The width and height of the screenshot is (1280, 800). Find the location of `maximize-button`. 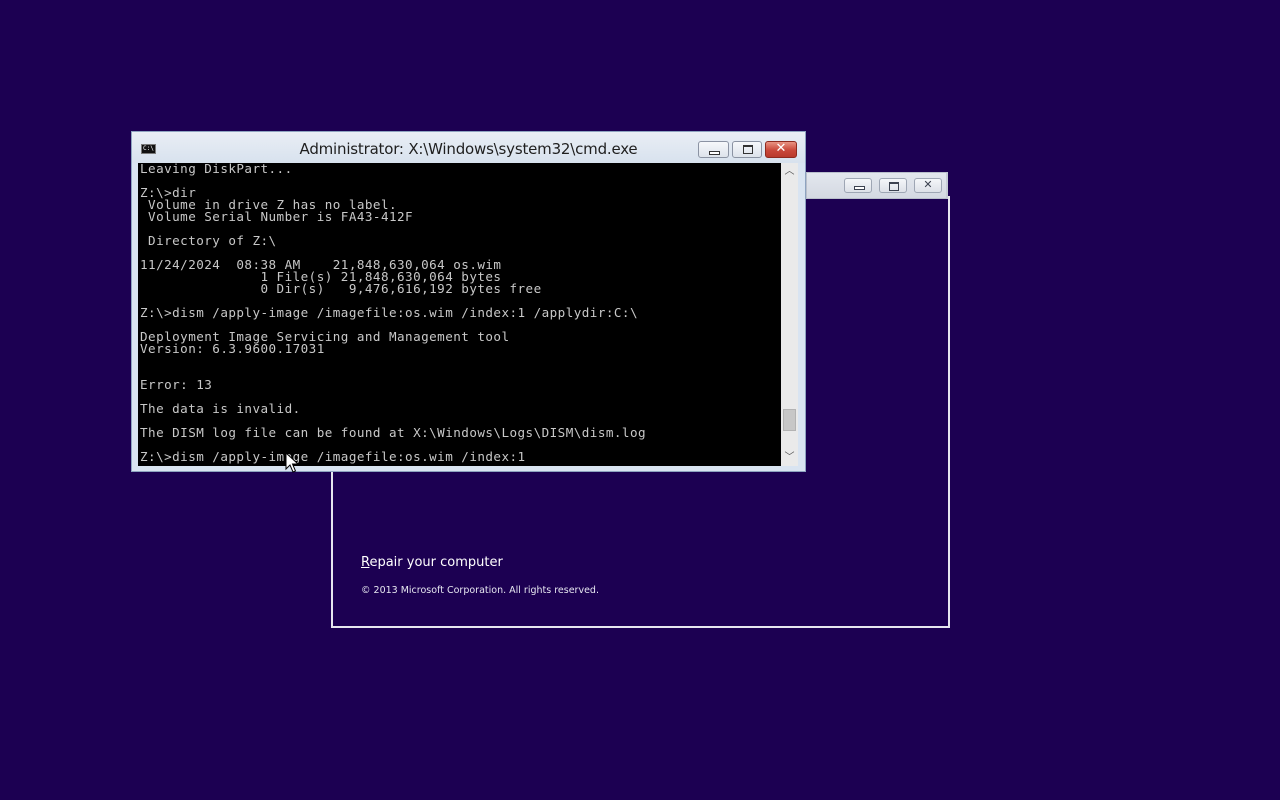

maximize-button is located at coordinates (747, 149).